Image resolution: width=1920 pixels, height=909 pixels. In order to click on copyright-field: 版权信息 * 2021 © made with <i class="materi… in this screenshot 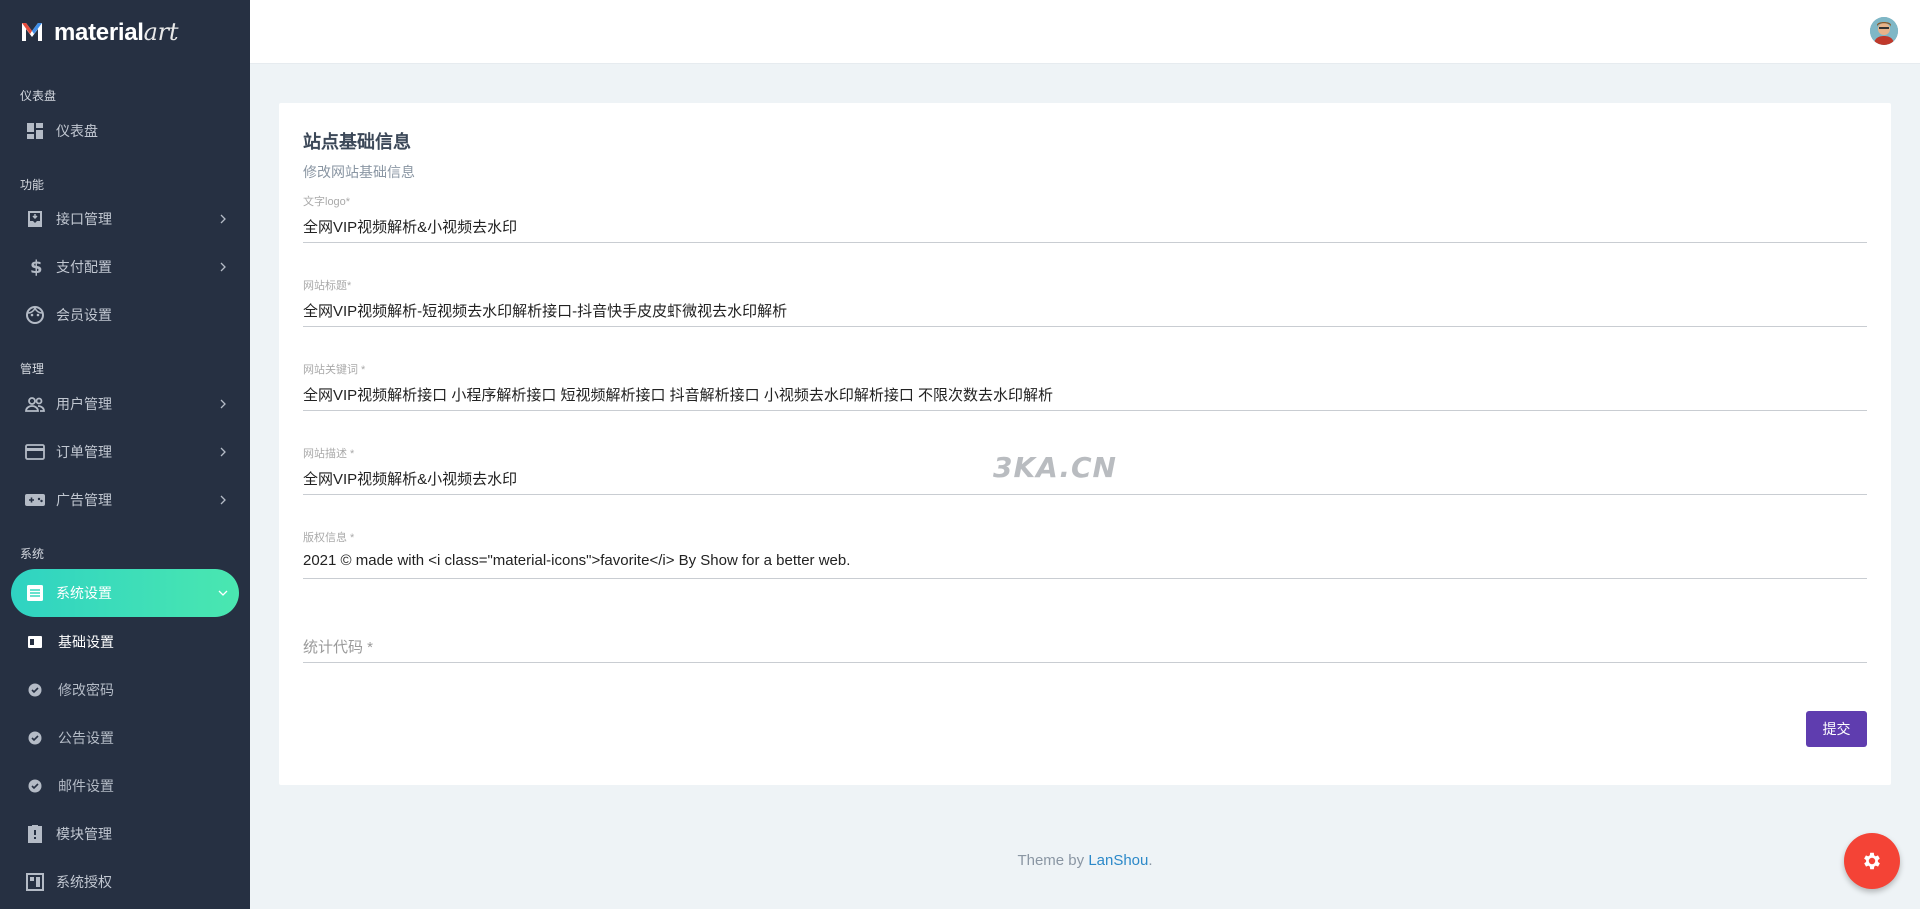, I will do `click(1085, 554)`.